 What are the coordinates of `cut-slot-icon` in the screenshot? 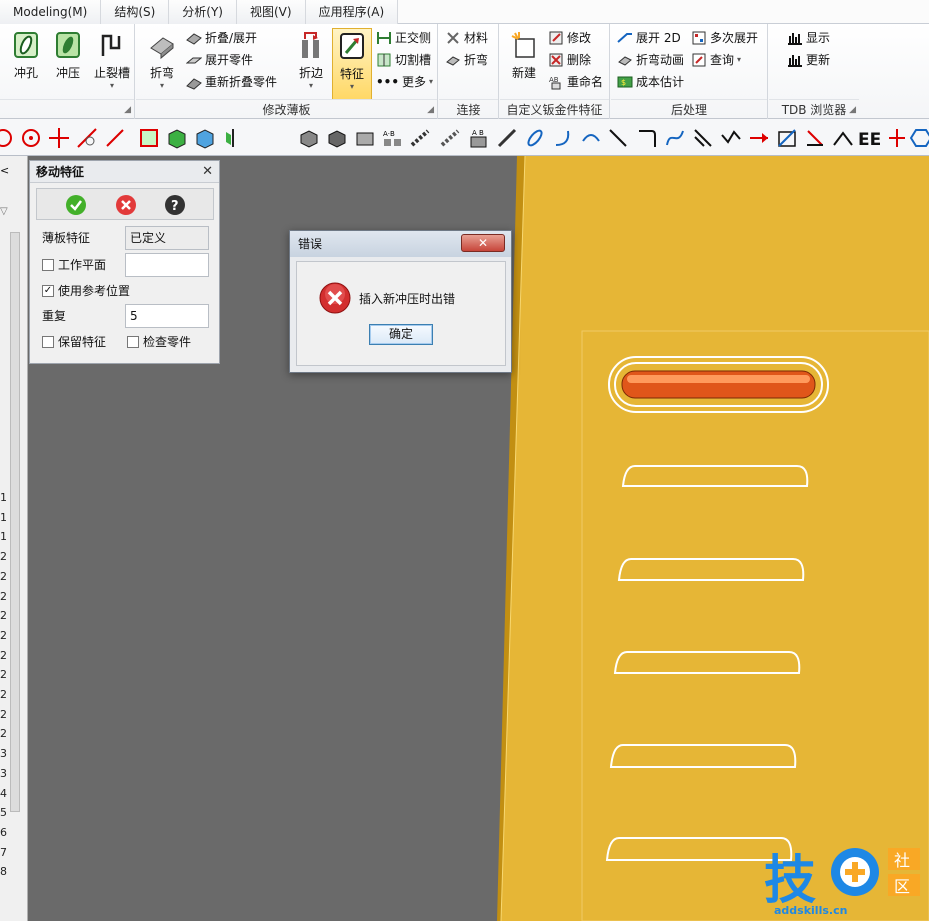 It's located at (384, 60).